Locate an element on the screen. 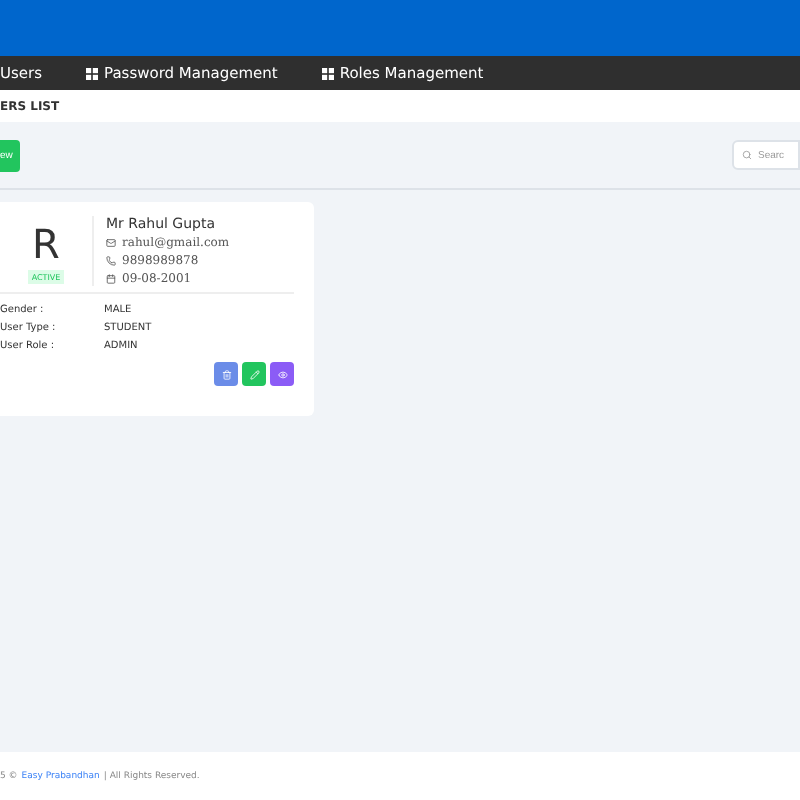 The image size is (800, 800). phone-icon is located at coordinates (111, 261).